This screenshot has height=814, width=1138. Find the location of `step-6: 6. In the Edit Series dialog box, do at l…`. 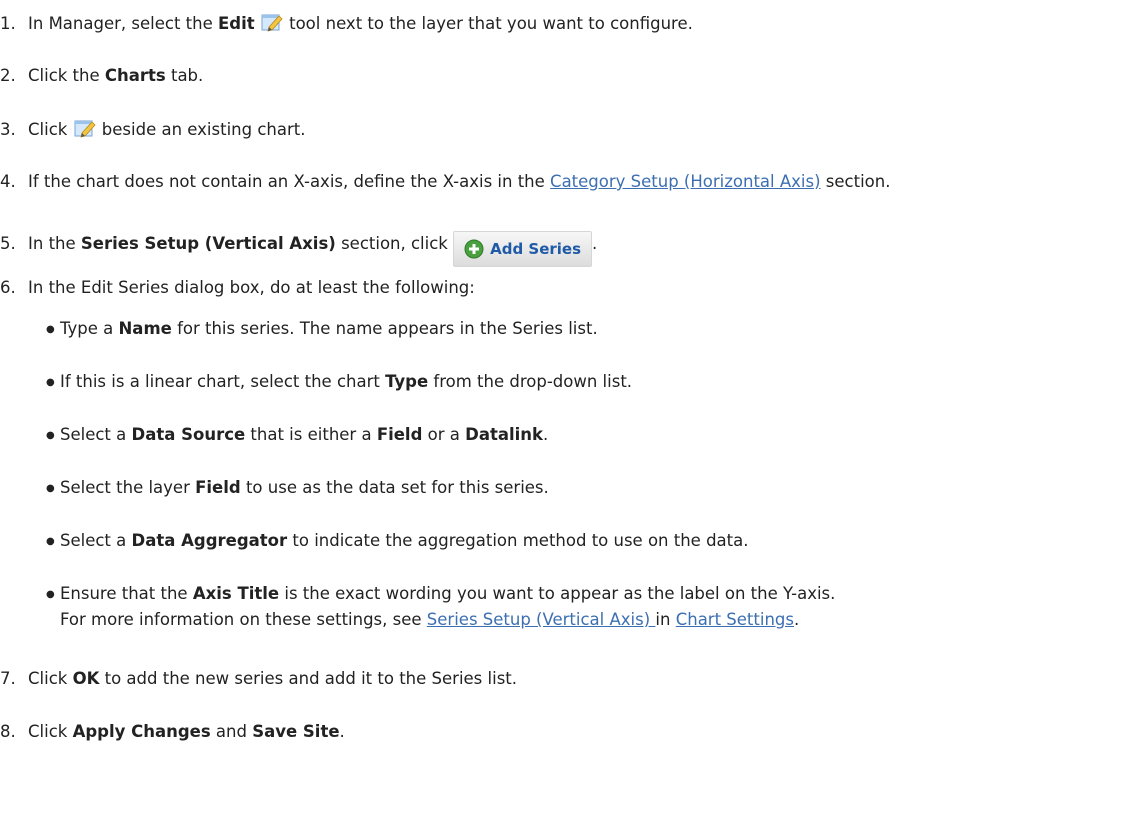

step-6: 6. In the Edit Series dialog box, do at l… is located at coordinates (237, 288).